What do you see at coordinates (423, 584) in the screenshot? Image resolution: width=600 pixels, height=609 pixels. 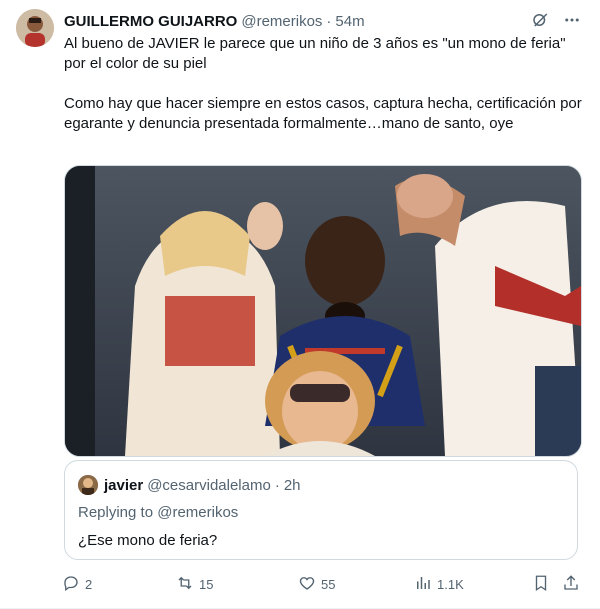 I see `views-icon` at bounding box center [423, 584].